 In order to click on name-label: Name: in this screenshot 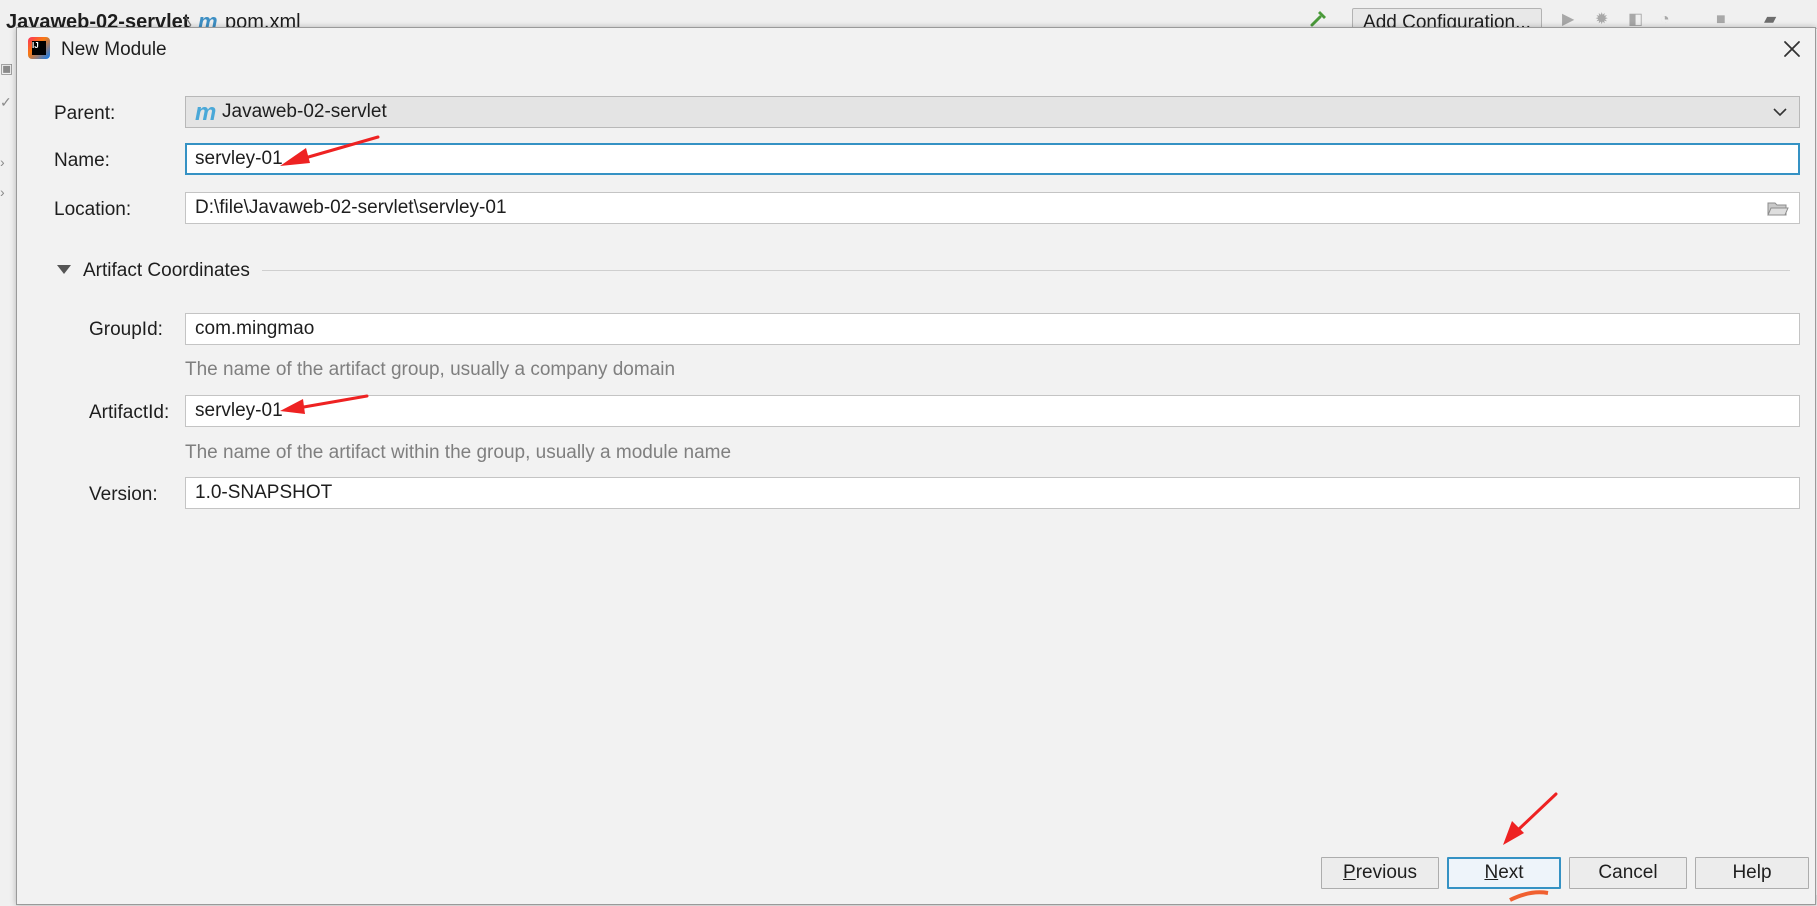, I will do `click(82, 160)`.